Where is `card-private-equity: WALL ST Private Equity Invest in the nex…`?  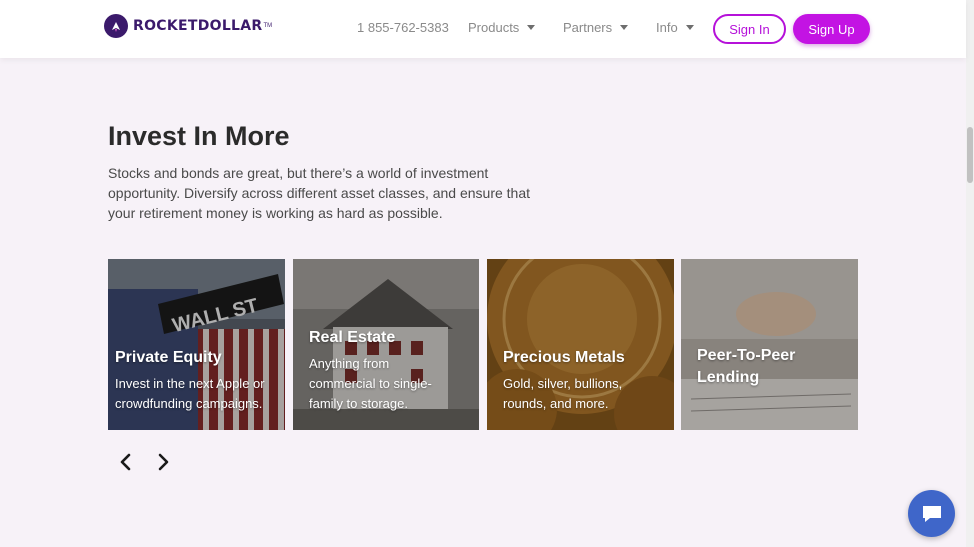
card-private-equity: WALL ST Private Equity Invest in the nex… is located at coordinates (196, 344).